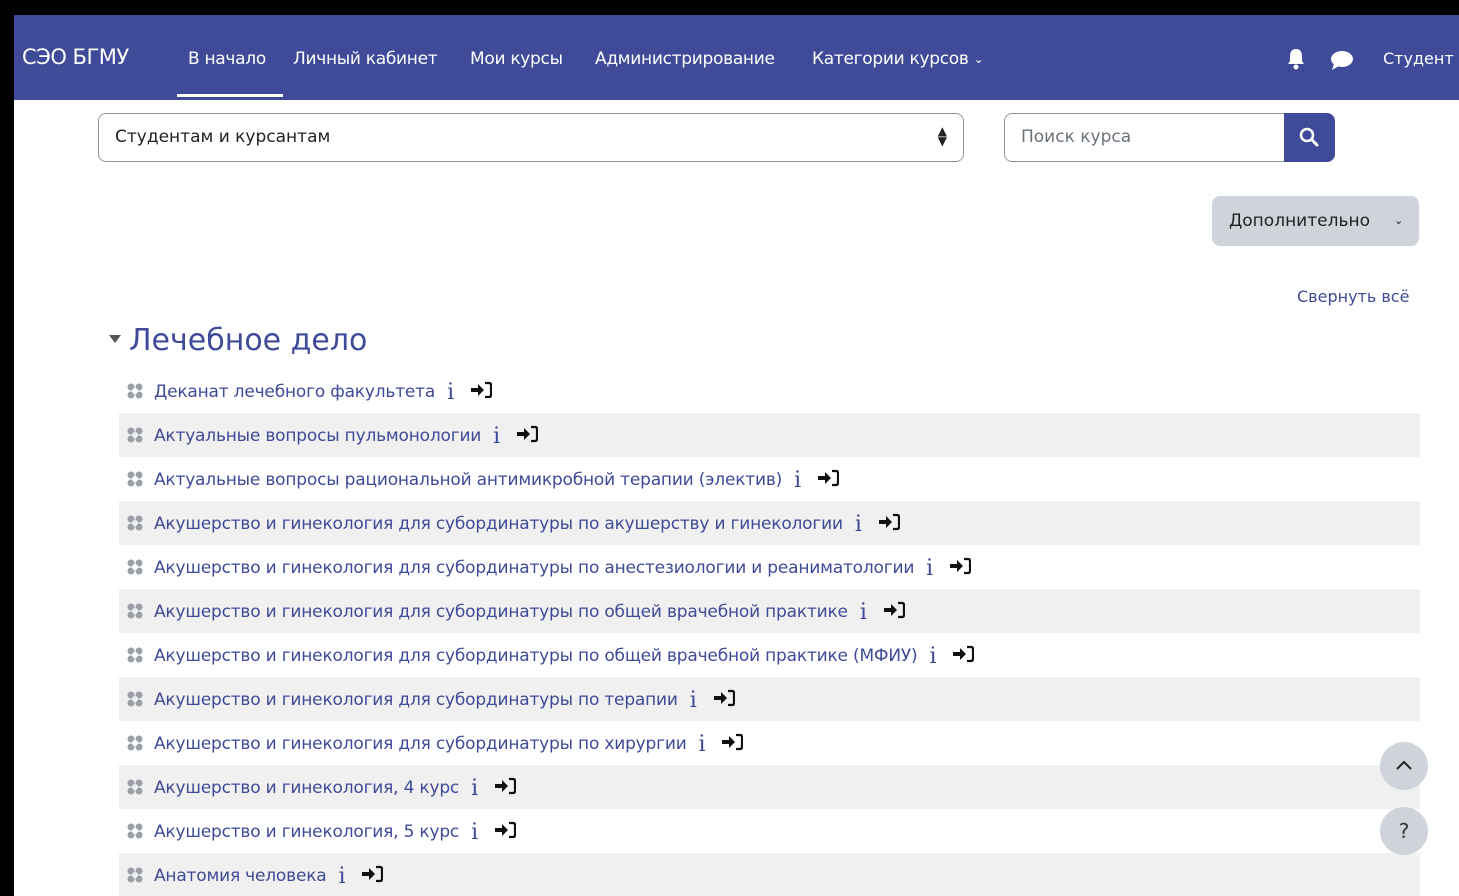 The image size is (1459, 896). I want to click on bell-icon, so click(1296, 59).